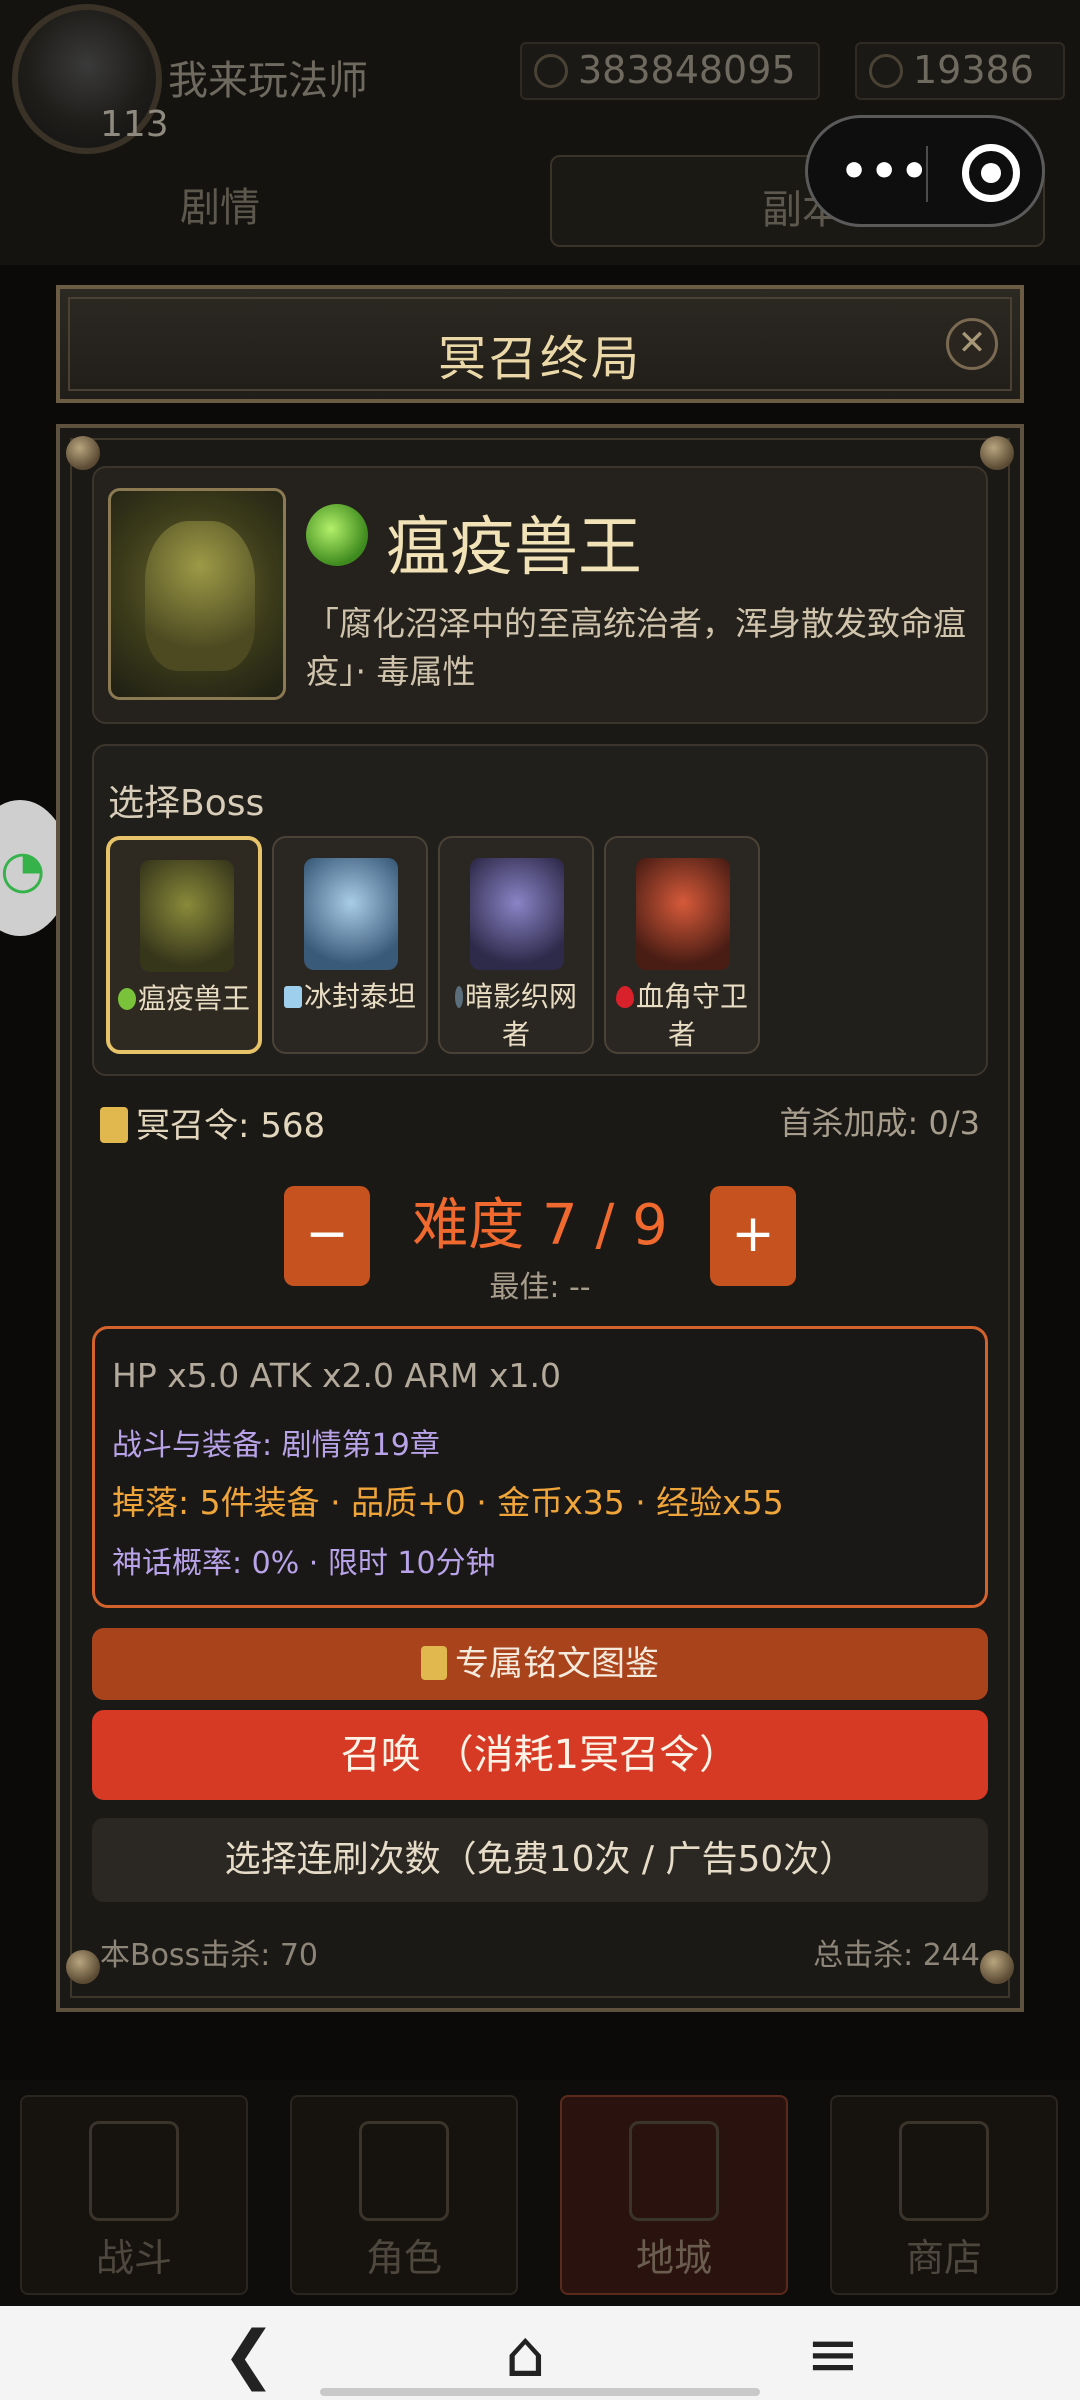 The image size is (1080, 2400). I want to click on menu-icon: ≡, so click(833, 2355).